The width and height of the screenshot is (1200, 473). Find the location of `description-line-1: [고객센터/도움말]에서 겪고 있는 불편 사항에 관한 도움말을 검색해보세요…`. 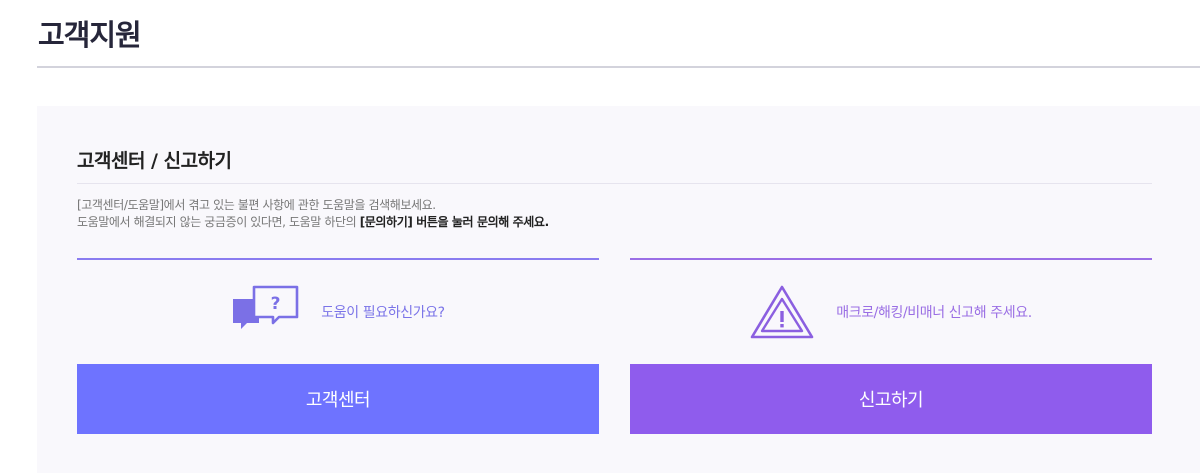

description-line-1: [고객센터/도움말]에서 겪고 있는 불편 사항에 관한 도움말을 검색해보세요… is located at coordinates (256, 205).